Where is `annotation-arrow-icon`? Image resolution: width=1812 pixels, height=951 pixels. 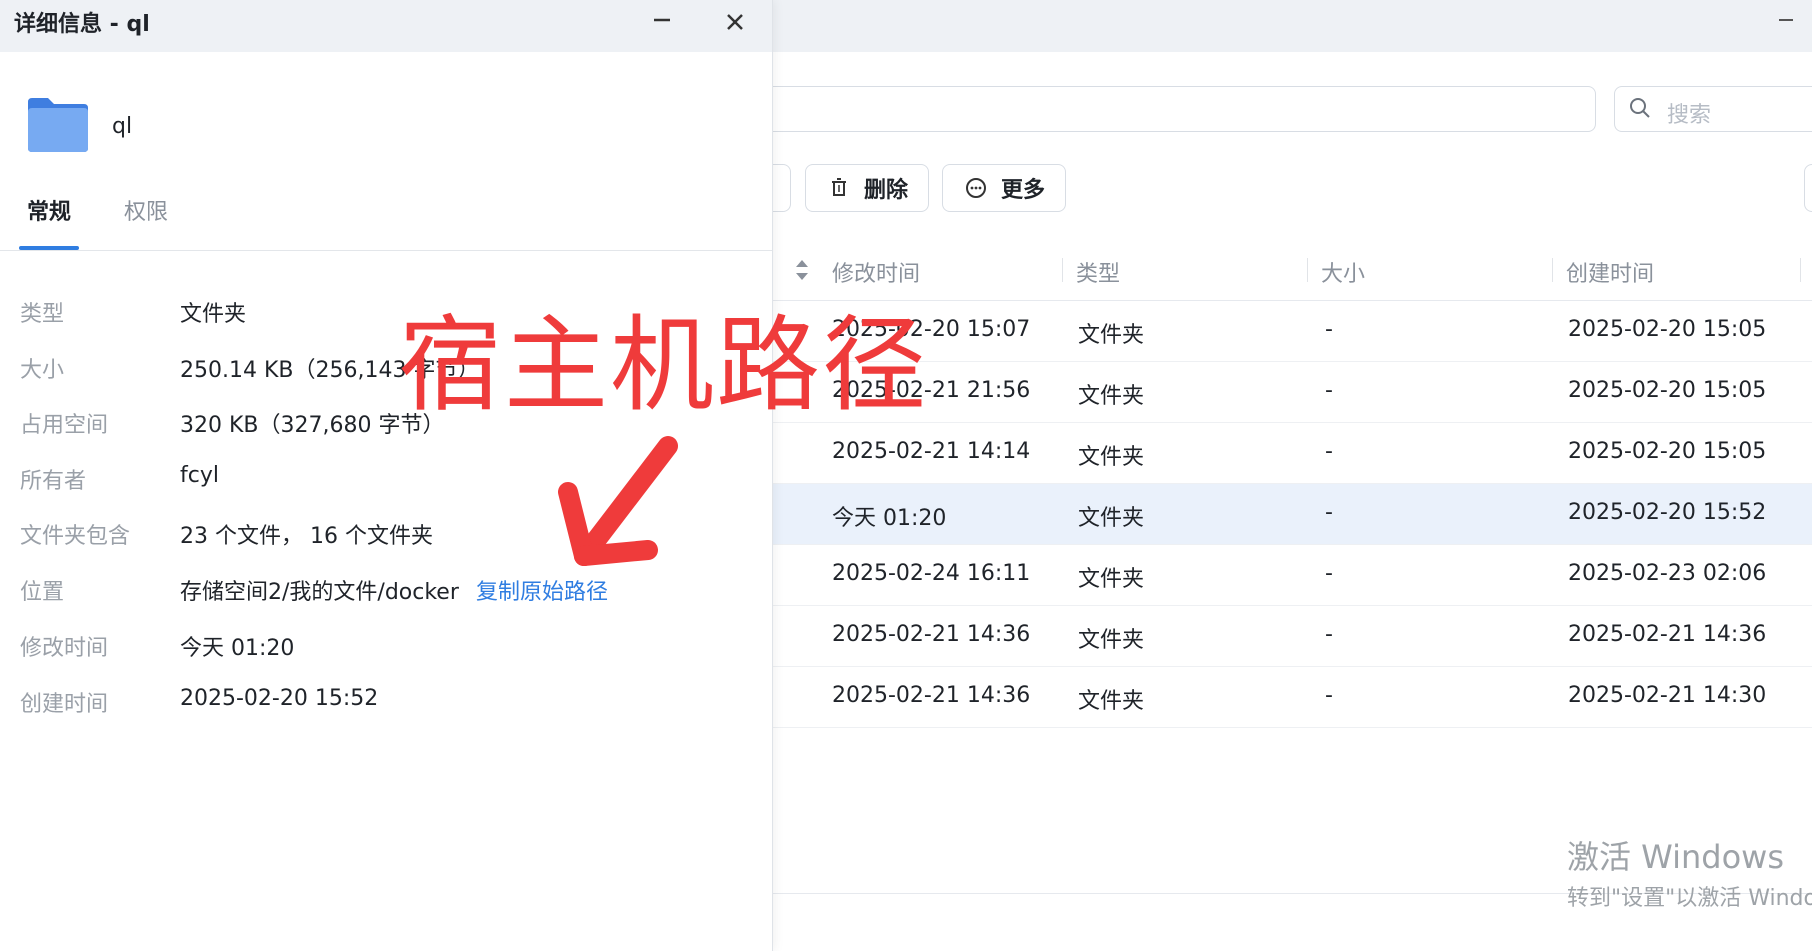
annotation-arrow-icon is located at coordinates (618, 501).